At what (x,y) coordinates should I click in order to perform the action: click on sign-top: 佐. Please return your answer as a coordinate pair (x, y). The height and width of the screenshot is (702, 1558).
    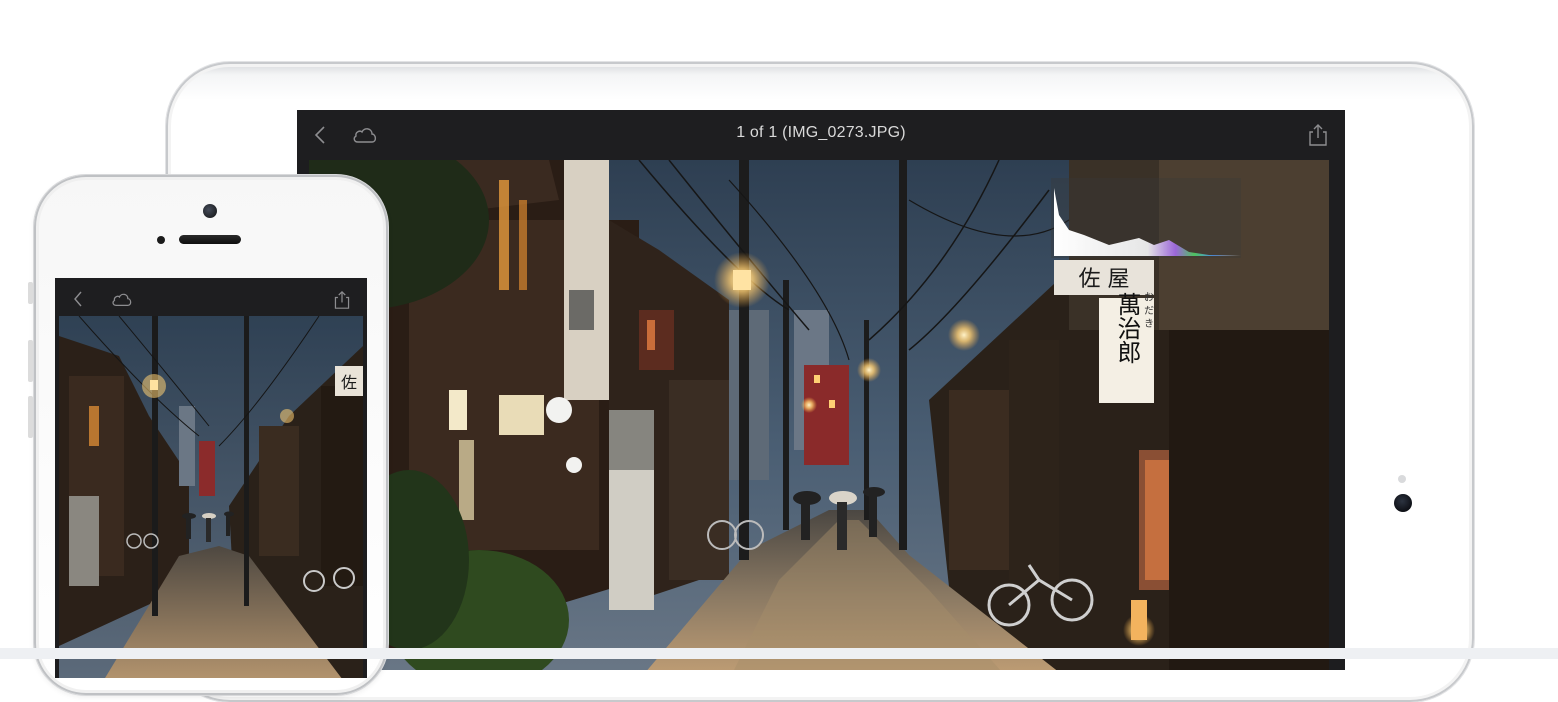
    Looking at the image, I should click on (349, 382).